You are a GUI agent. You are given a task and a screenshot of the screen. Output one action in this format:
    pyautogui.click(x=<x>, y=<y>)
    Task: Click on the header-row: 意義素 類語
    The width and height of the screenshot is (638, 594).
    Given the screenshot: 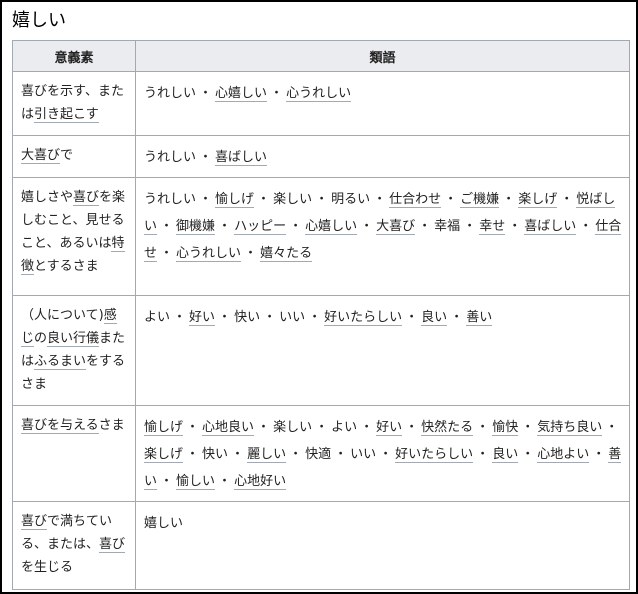 What is the action you would take?
    pyautogui.click(x=321, y=56)
    